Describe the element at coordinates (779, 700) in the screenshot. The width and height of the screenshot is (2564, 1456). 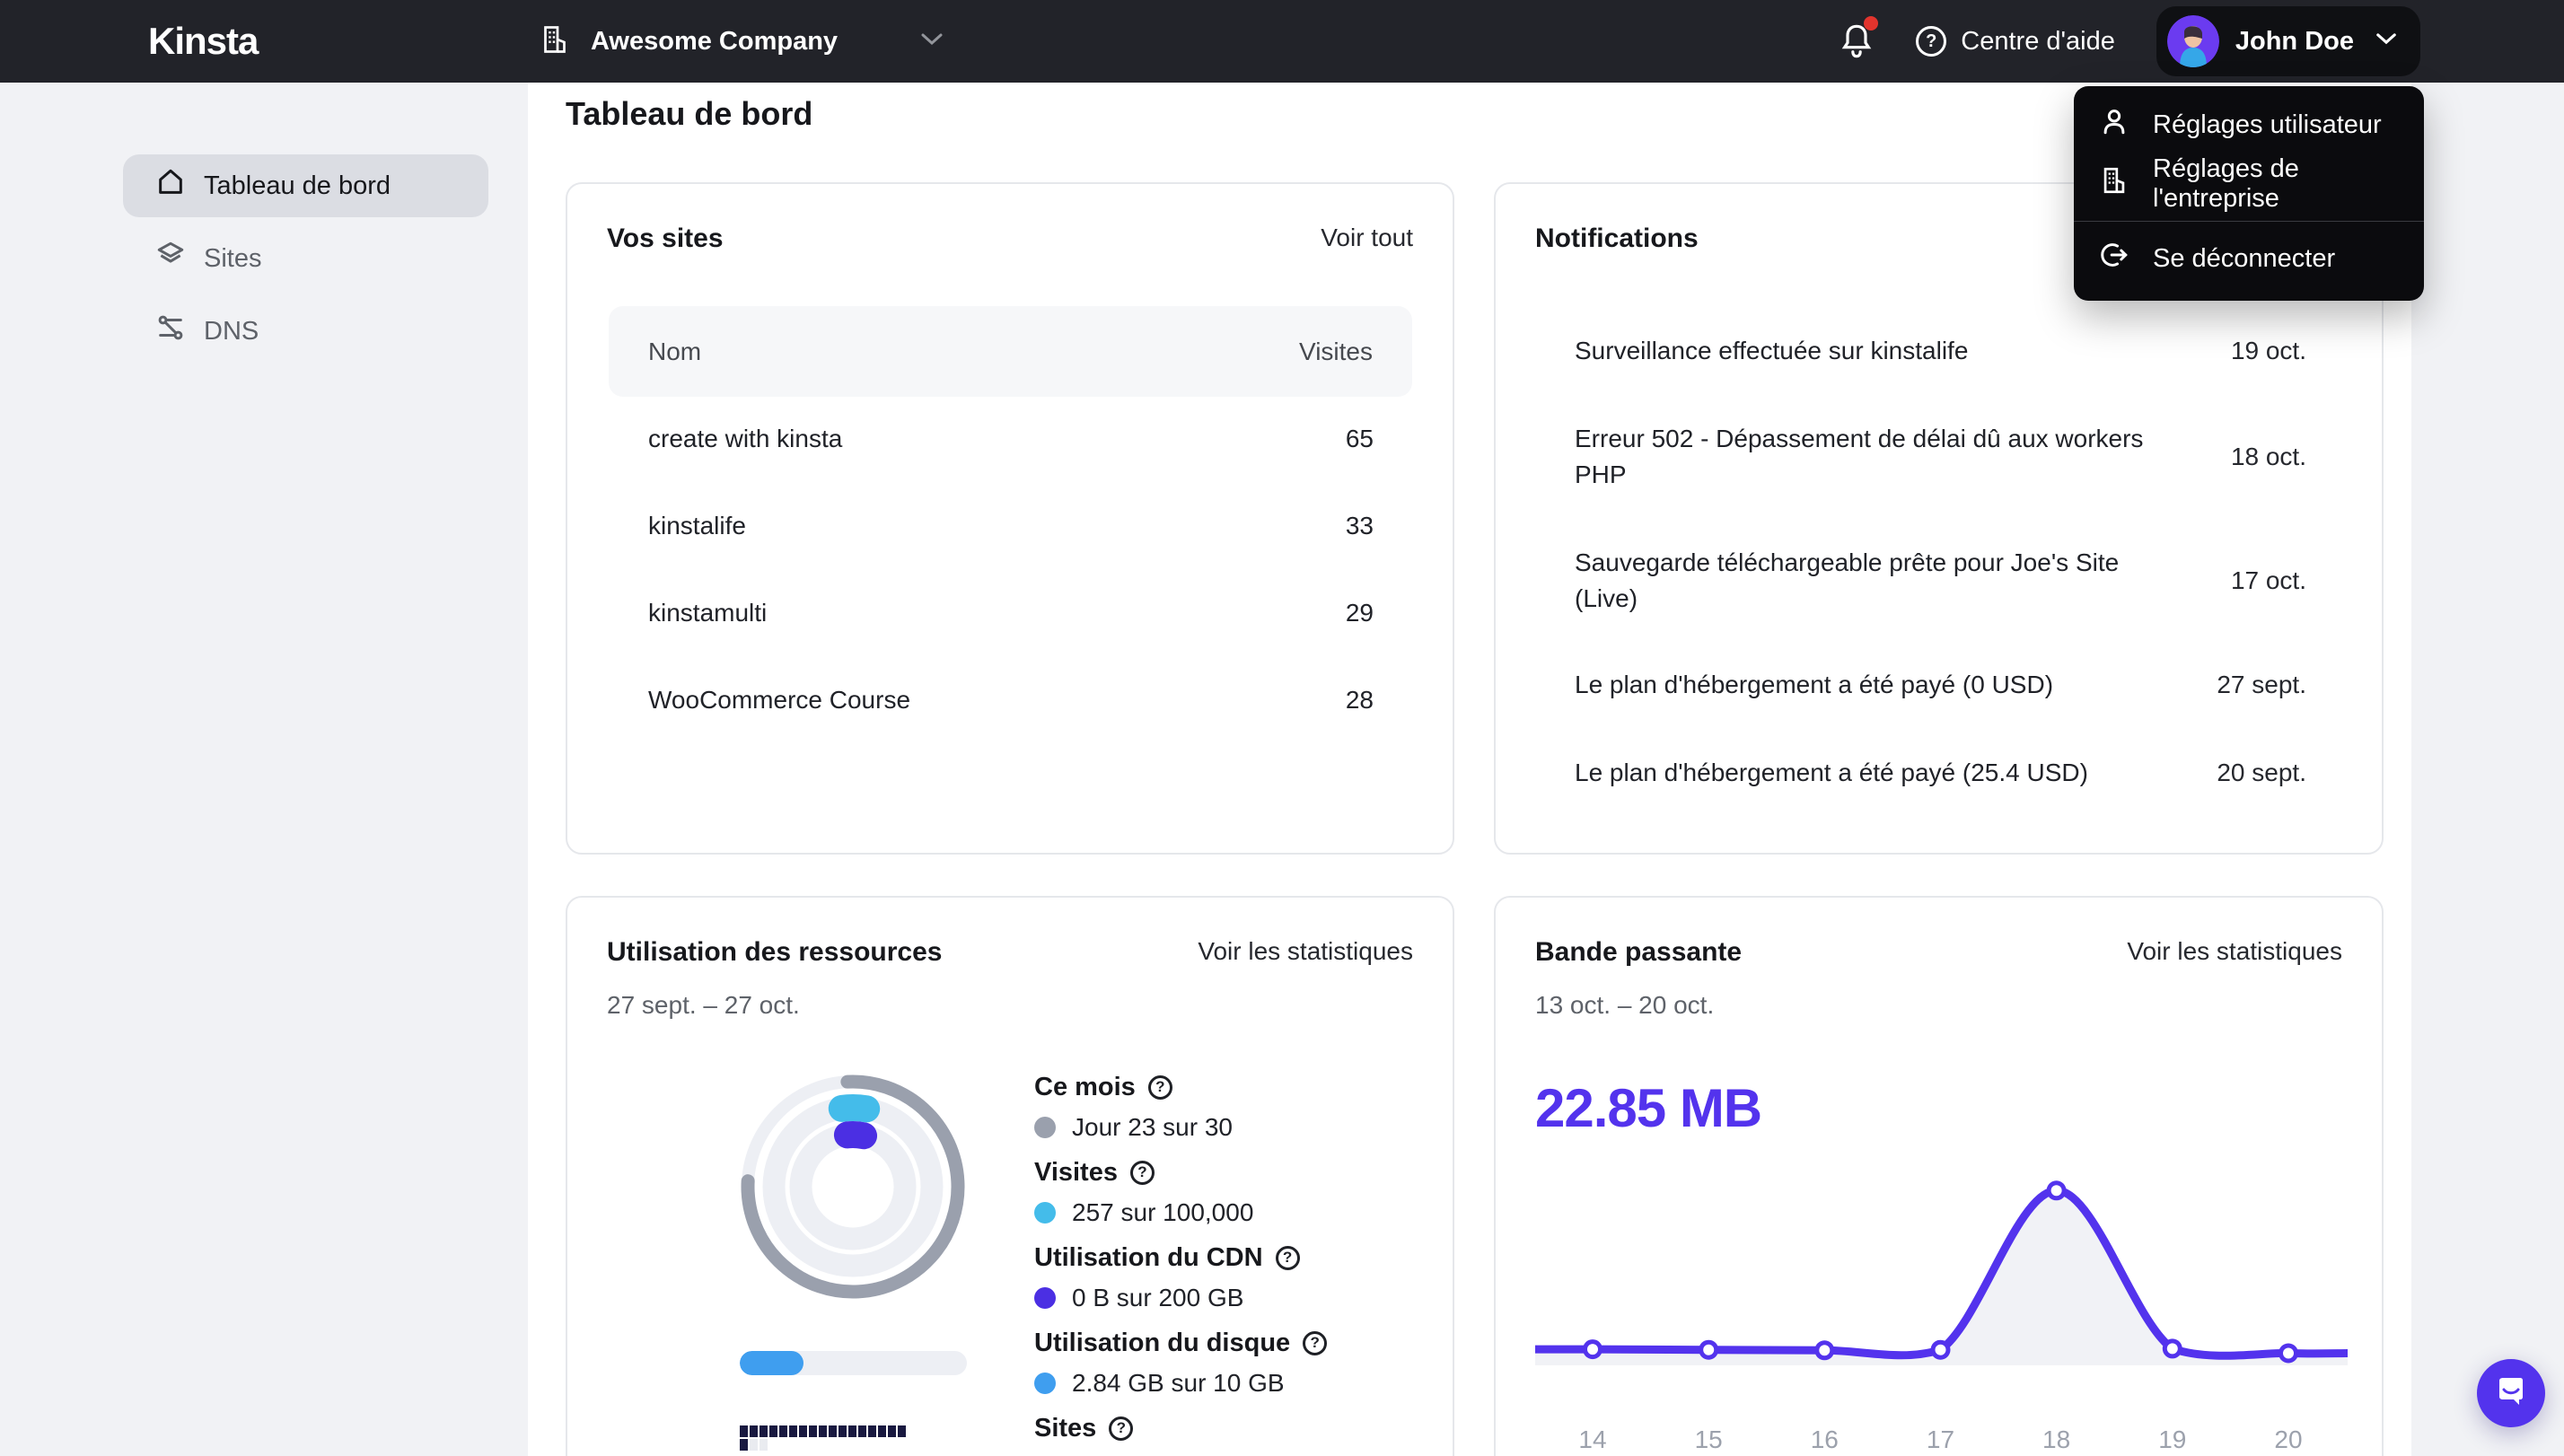
I see `site-name: WooCommerce Course` at that location.